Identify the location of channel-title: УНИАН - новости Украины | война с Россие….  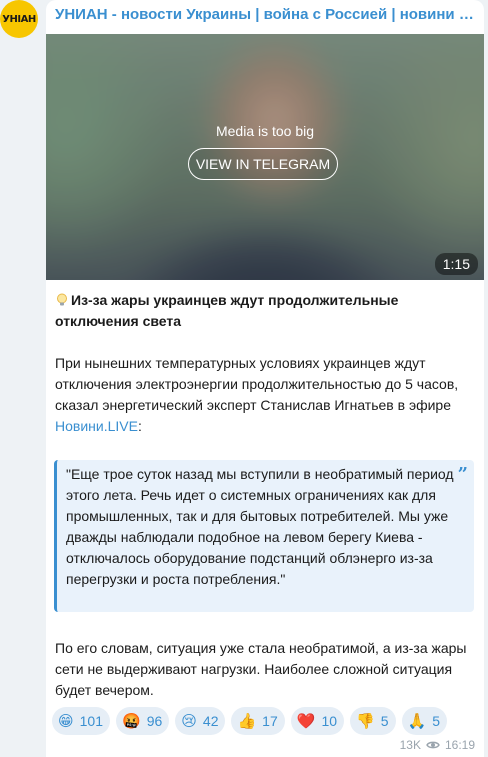
(265, 14).